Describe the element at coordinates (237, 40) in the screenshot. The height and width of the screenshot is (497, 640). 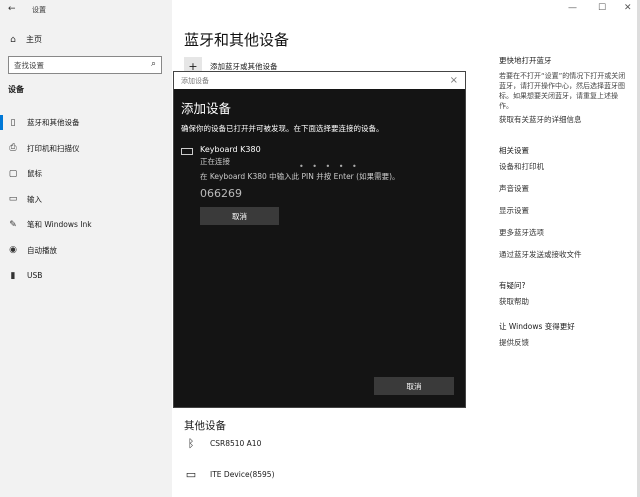
I see `page-title: 蓝牙和其他设备` at that location.